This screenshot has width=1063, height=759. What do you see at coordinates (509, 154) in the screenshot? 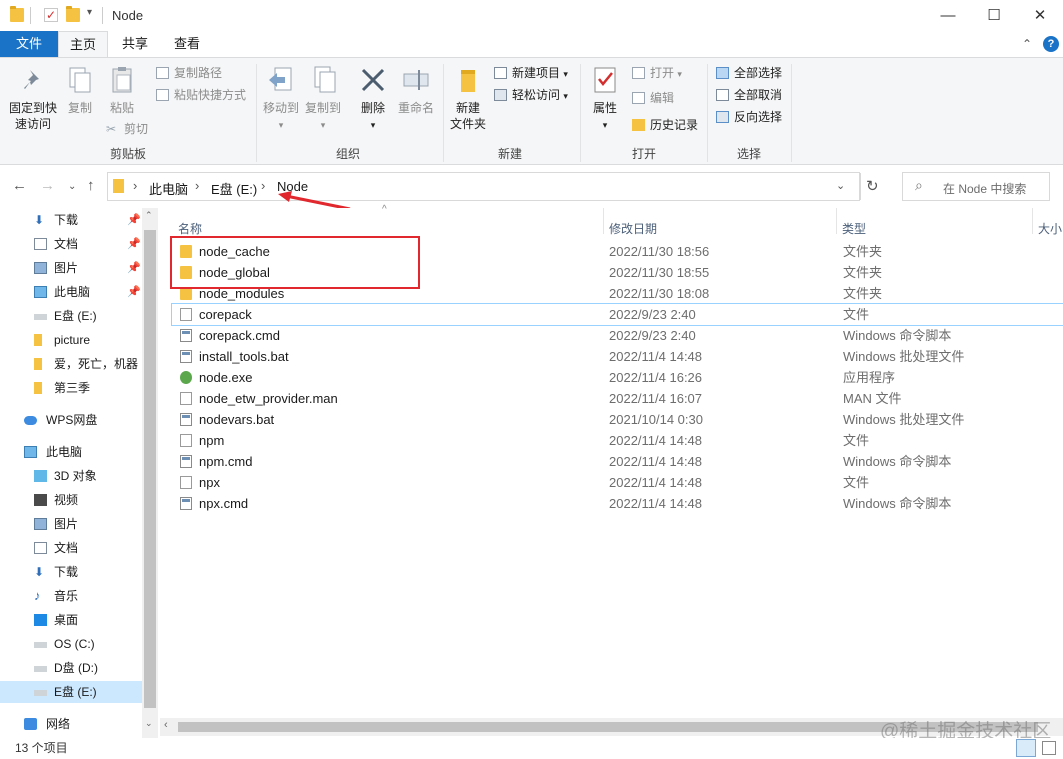
I see `group-label-new: 新建` at bounding box center [509, 154].